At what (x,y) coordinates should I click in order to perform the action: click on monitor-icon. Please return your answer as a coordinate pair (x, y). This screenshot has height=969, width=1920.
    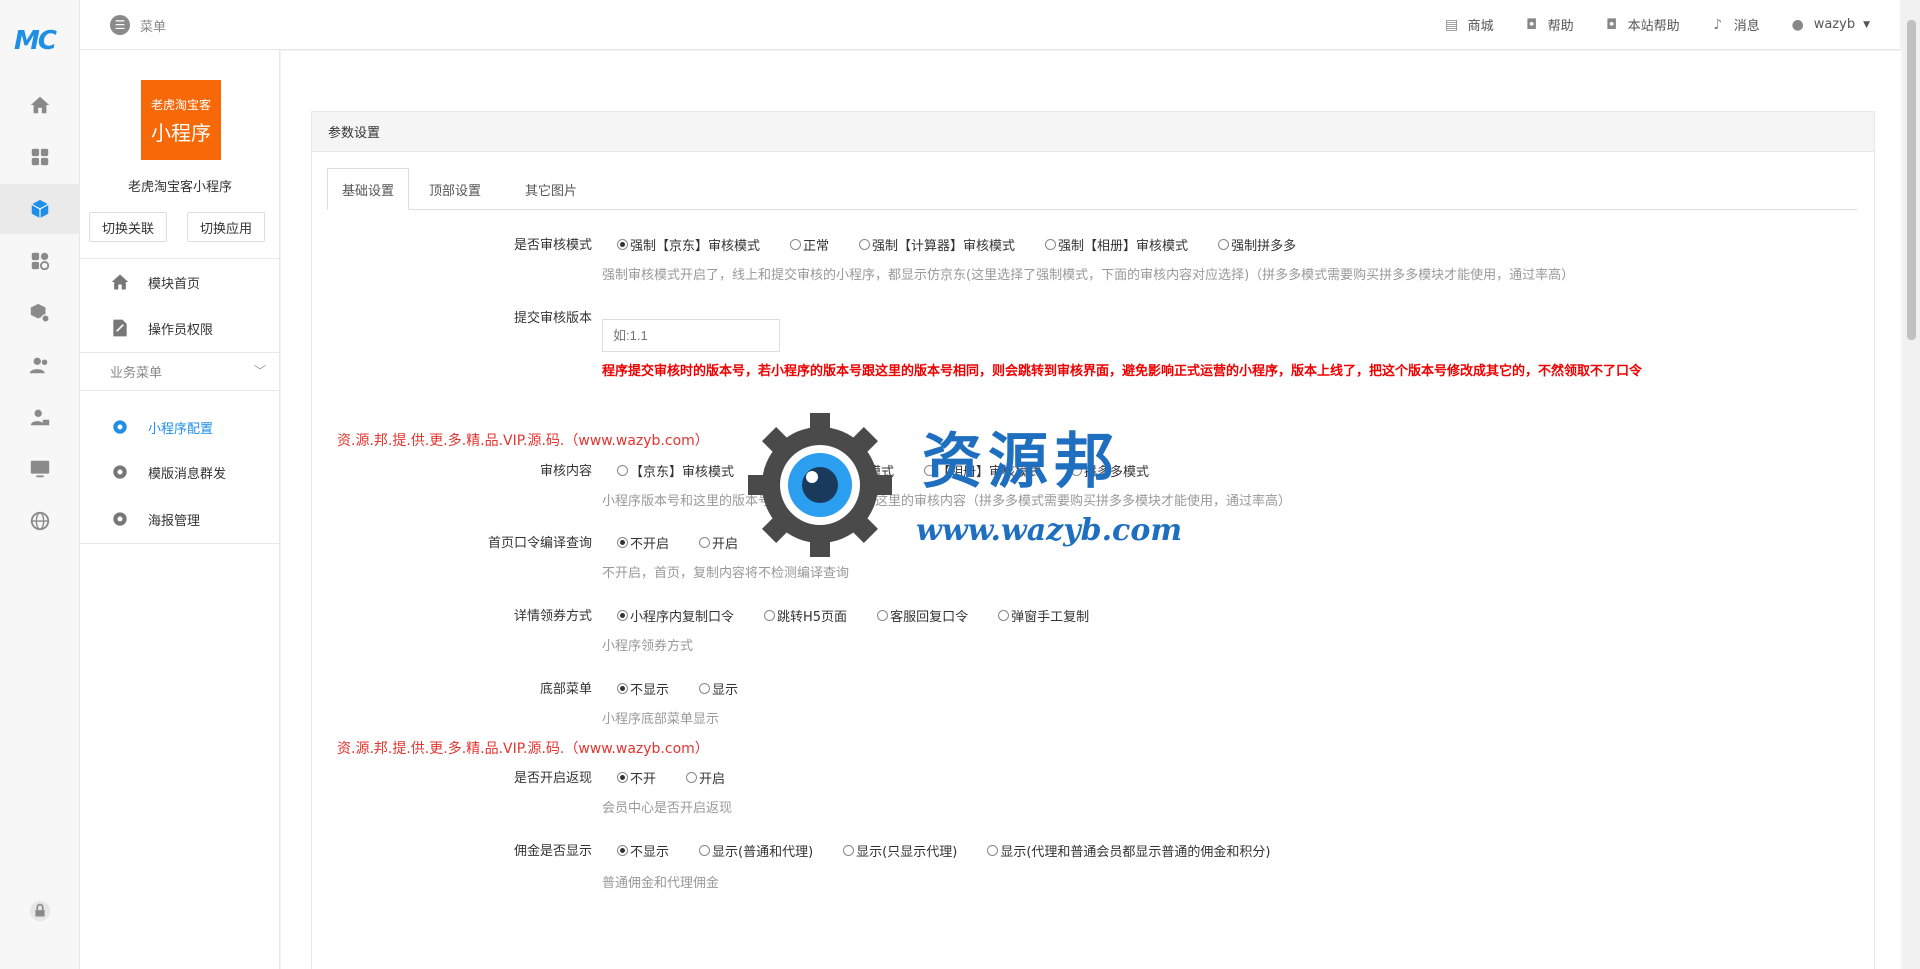
    Looking at the image, I should click on (40, 469).